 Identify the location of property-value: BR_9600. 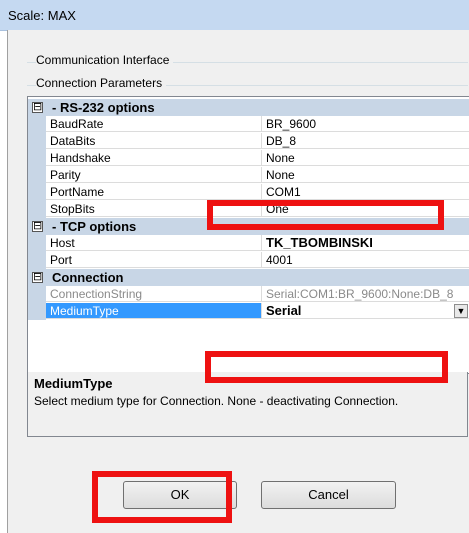
(365, 124).